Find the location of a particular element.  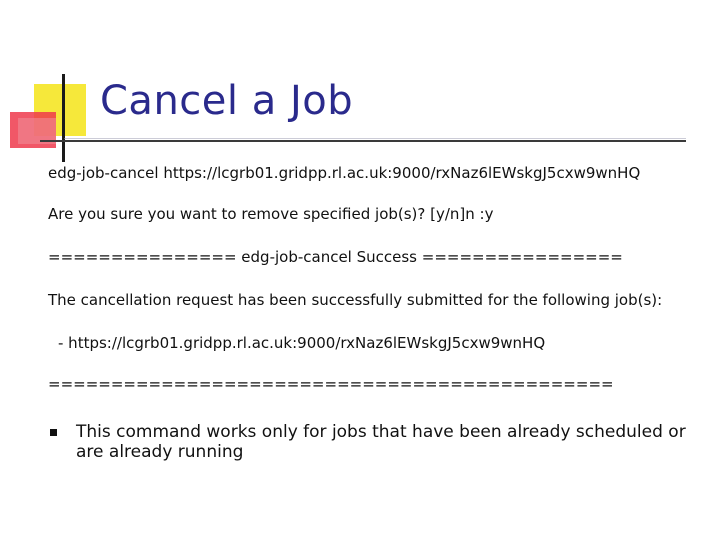

slide-title: Cancel a Job is located at coordinates (227, 101).